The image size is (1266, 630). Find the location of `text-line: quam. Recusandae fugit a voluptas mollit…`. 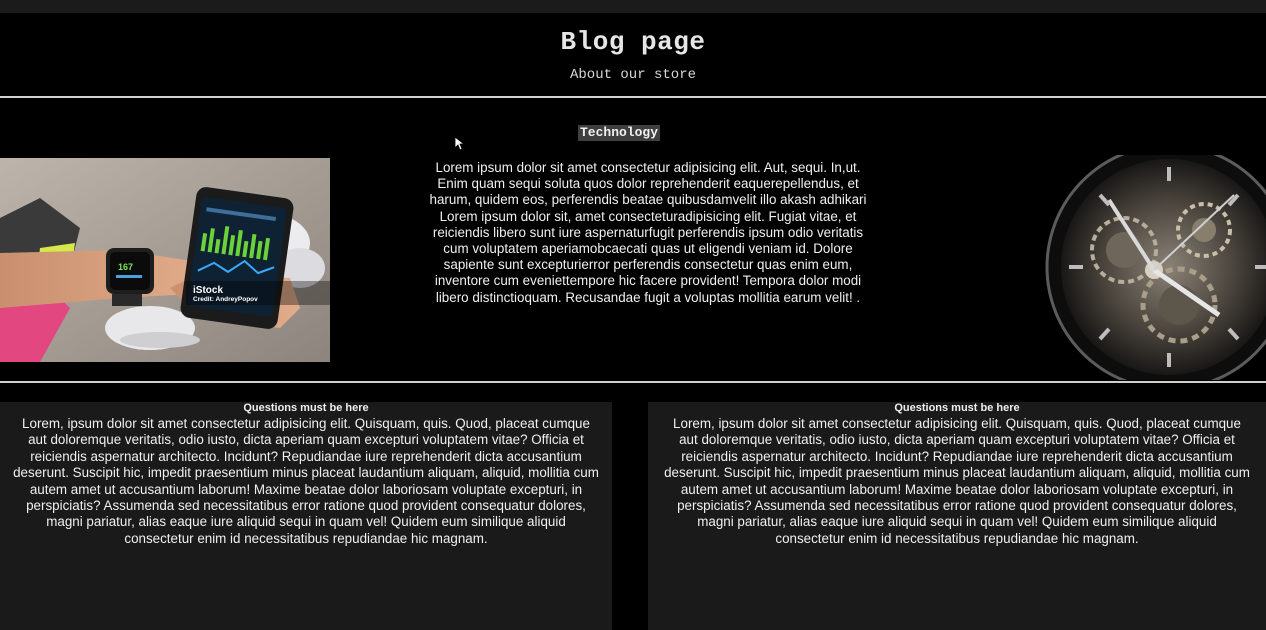

text-line: quam. Recusandae fugit a voluptas mollit… is located at coordinates (692, 297).